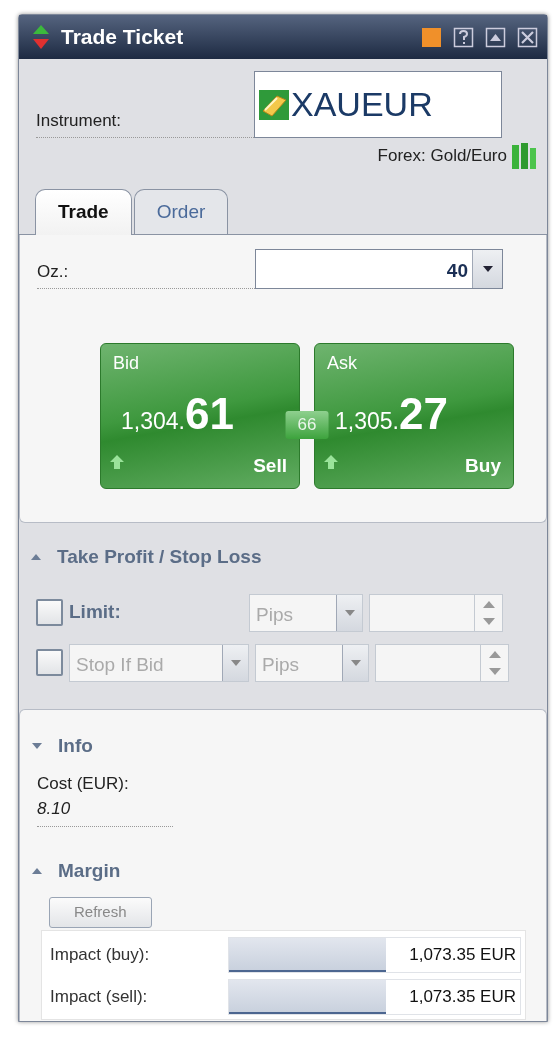  I want to click on close-icon, so click(528, 37).